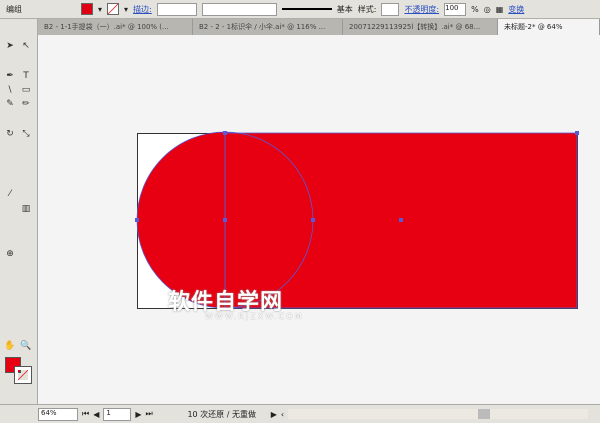  What do you see at coordinates (10, 194) in the screenshot?
I see `eyedropper-icon: ⁄` at bounding box center [10, 194].